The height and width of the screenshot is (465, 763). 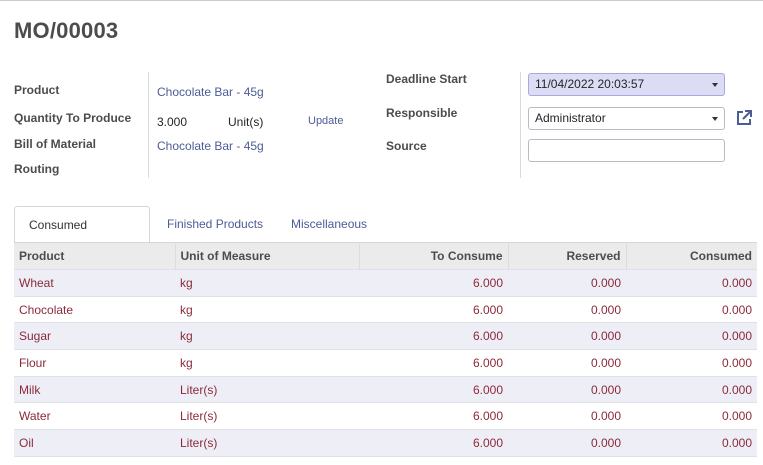 What do you see at coordinates (246, 122) in the screenshot?
I see `quantity-uom: Unit(s)` at bounding box center [246, 122].